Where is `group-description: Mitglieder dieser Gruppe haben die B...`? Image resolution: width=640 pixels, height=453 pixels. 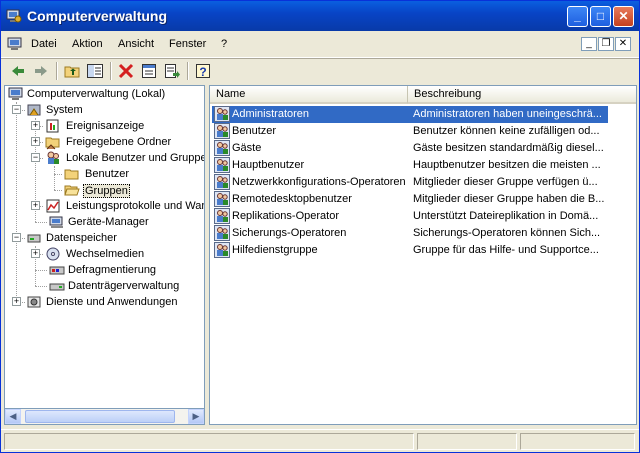 group-description: Mitglieder dieser Gruppe haben die B... is located at coordinates (509, 199).